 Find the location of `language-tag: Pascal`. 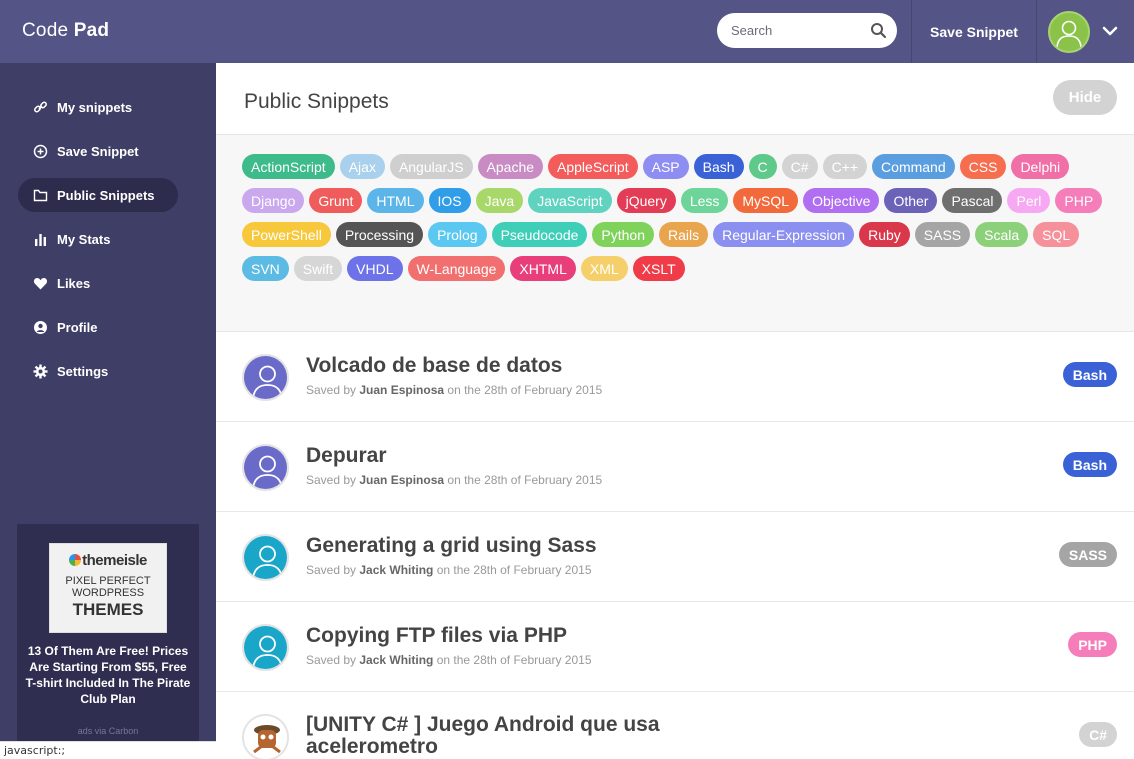

language-tag: Pascal is located at coordinates (972, 200).